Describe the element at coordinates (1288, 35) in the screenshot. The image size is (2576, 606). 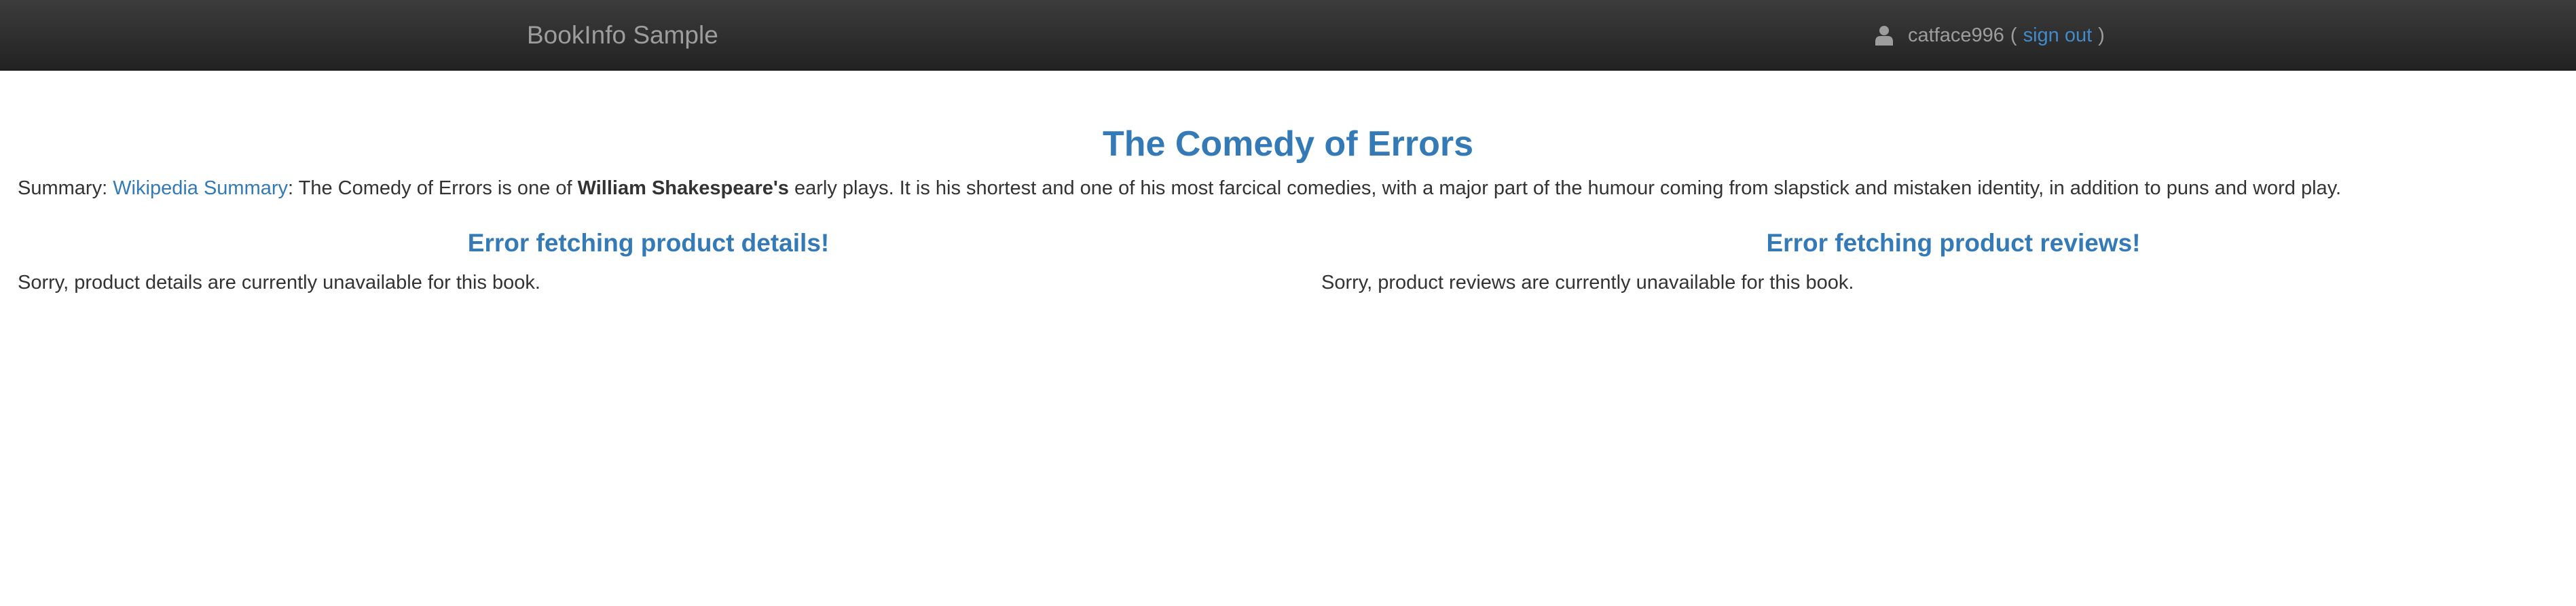
I see `top-navbar: BookInfo Sample catface996 ( sign out )` at that location.